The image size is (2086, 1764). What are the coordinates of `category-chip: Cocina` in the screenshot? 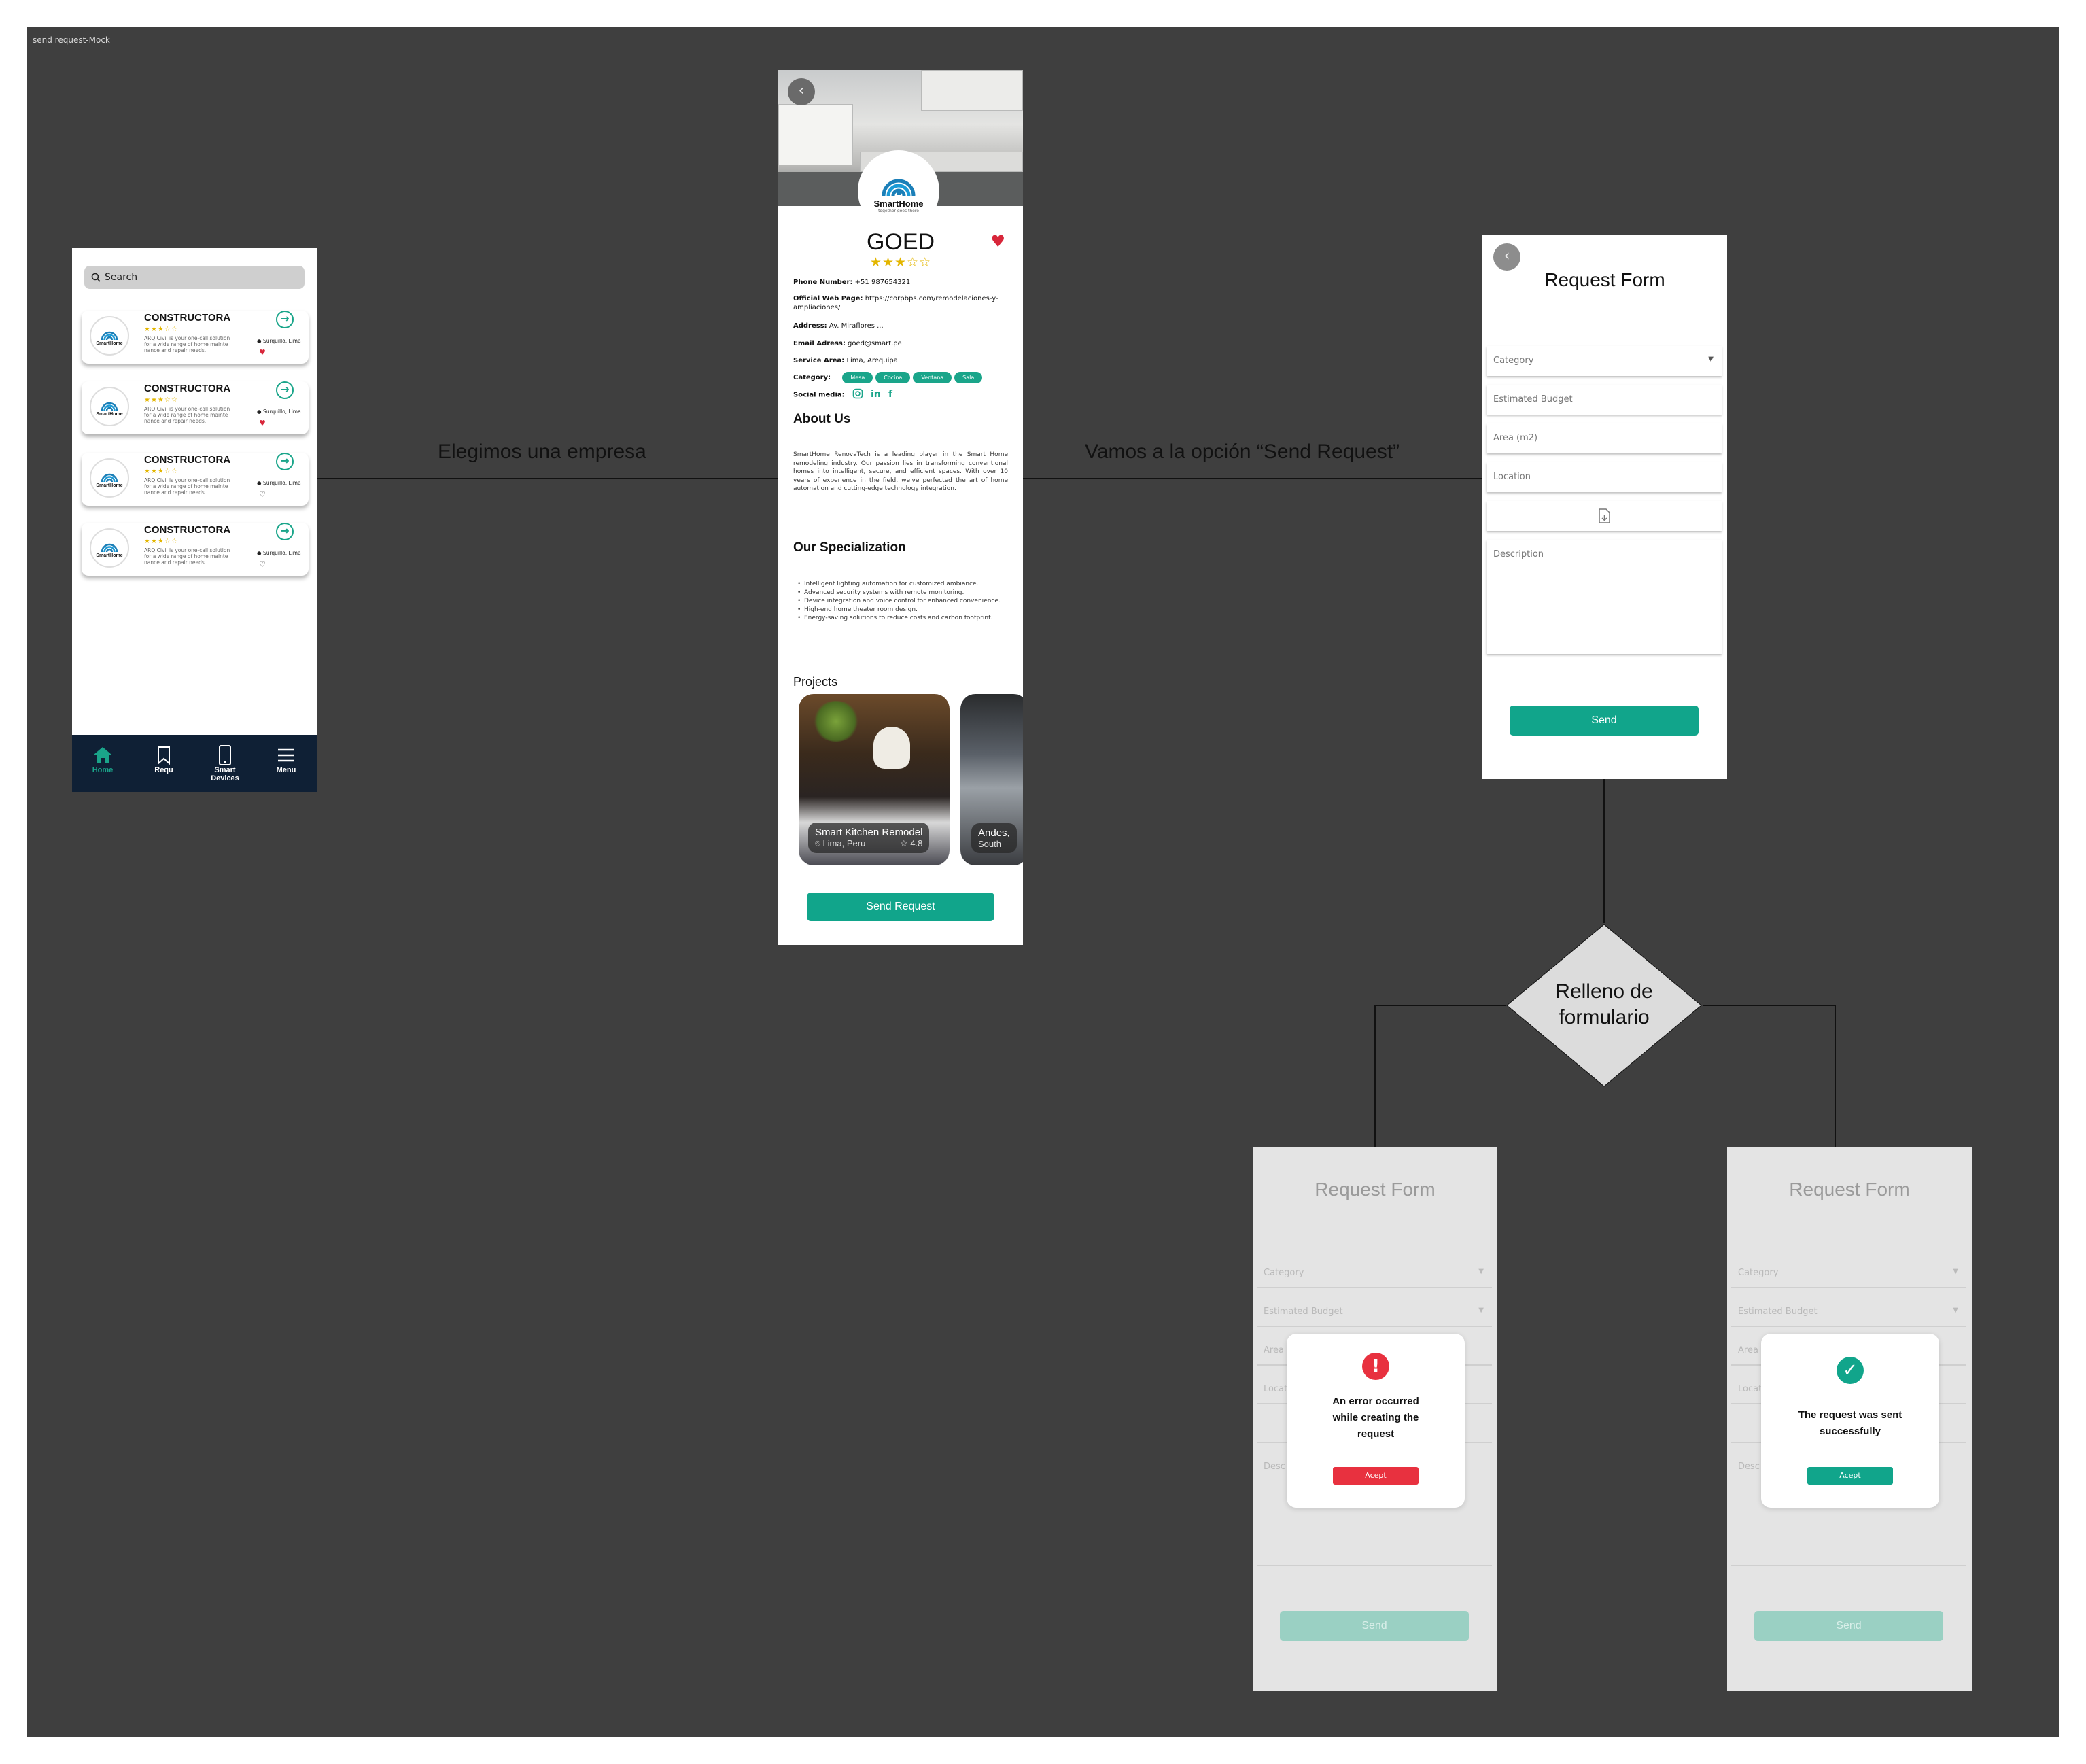 It's located at (893, 377).